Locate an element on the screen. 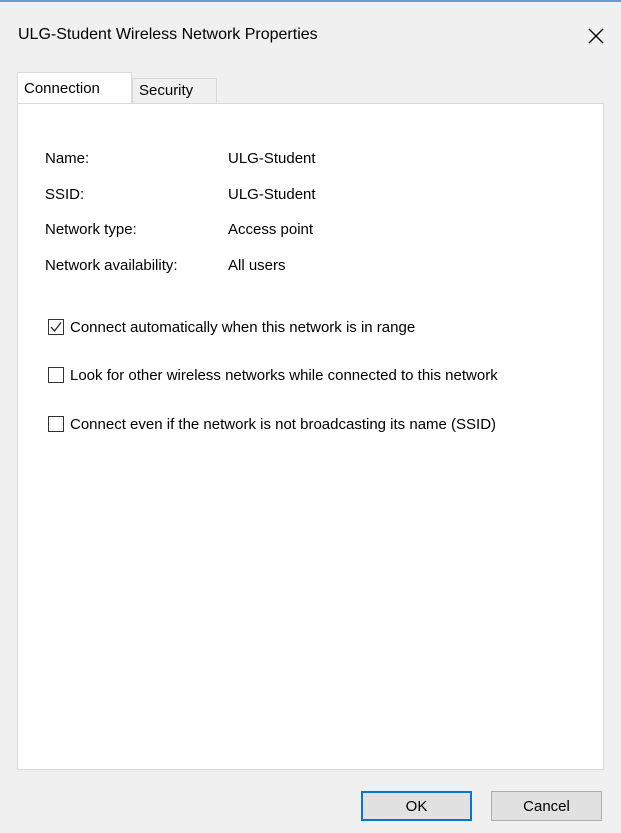 The height and width of the screenshot is (833, 621). name-value: ULG-Student is located at coordinates (272, 158).